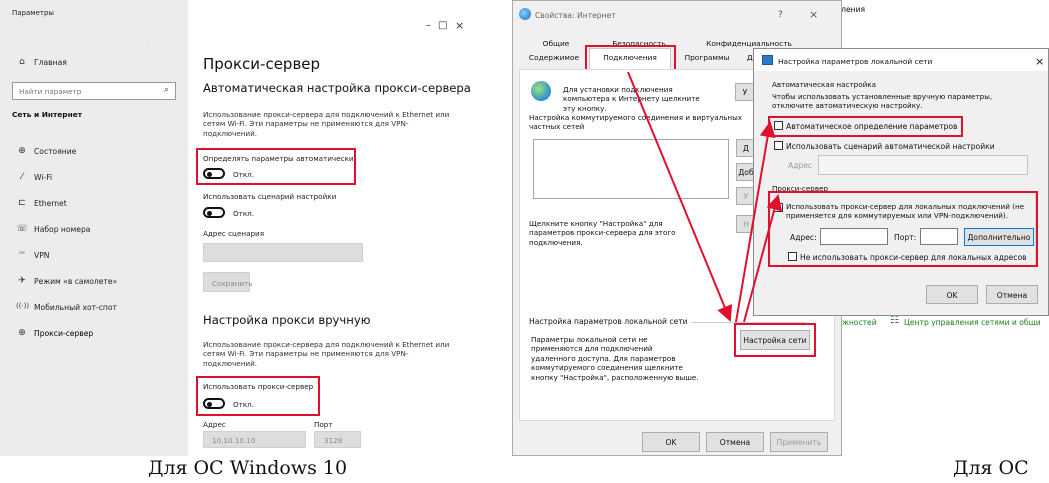 The height and width of the screenshot is (483, 1049). Describe the element at coordinates (94, 152) in the screenshot. I see `sidebar-item-status: ⊕ Состояние` at that location.